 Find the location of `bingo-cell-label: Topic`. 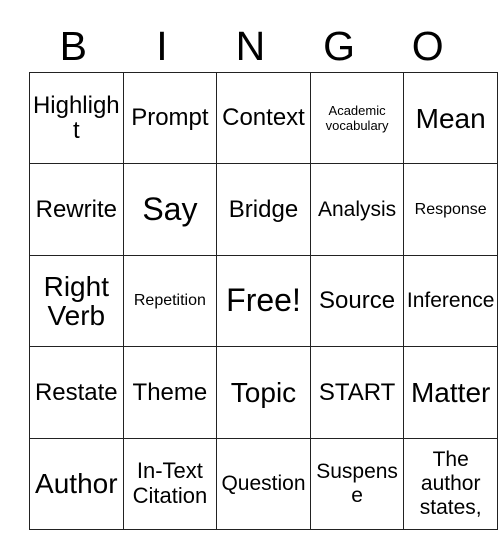

bingo-cell-label: Topic is located at coordinates (263, 392).